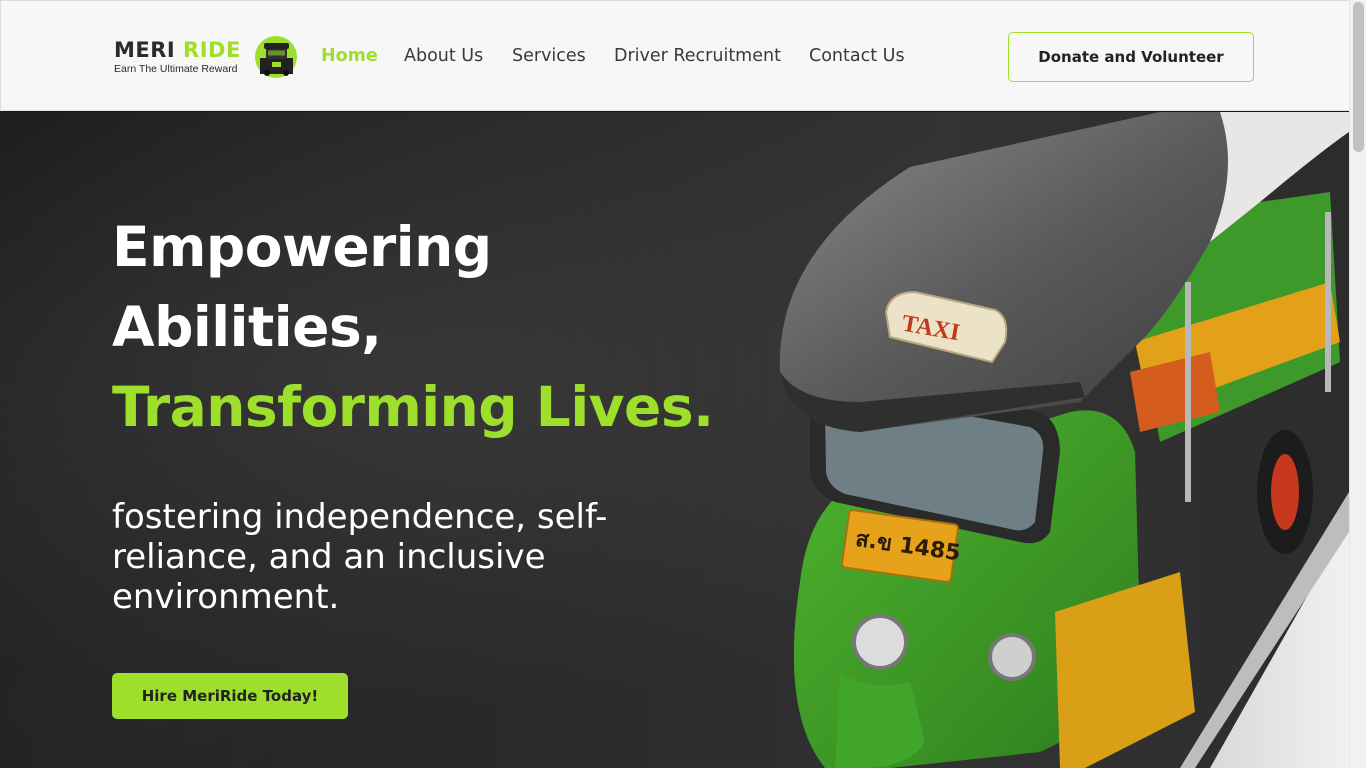 This screenshot has height=768, width=1366. I want to click on logo-wordmark: MERI RIDE, so click(177, 50).